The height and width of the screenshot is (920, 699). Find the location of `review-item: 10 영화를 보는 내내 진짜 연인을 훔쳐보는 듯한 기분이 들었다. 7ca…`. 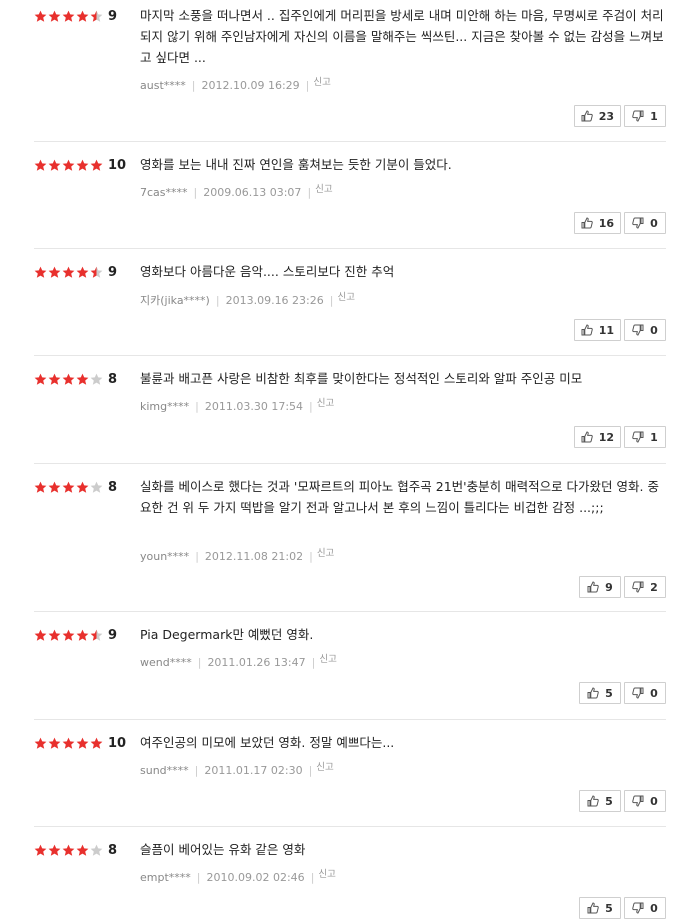

review-item: 10 영화를 보는 내내 진짜 연인을 훔쳐보는 듯한 기분이 들었다. 7ca… is located at coordinates (350, 195).